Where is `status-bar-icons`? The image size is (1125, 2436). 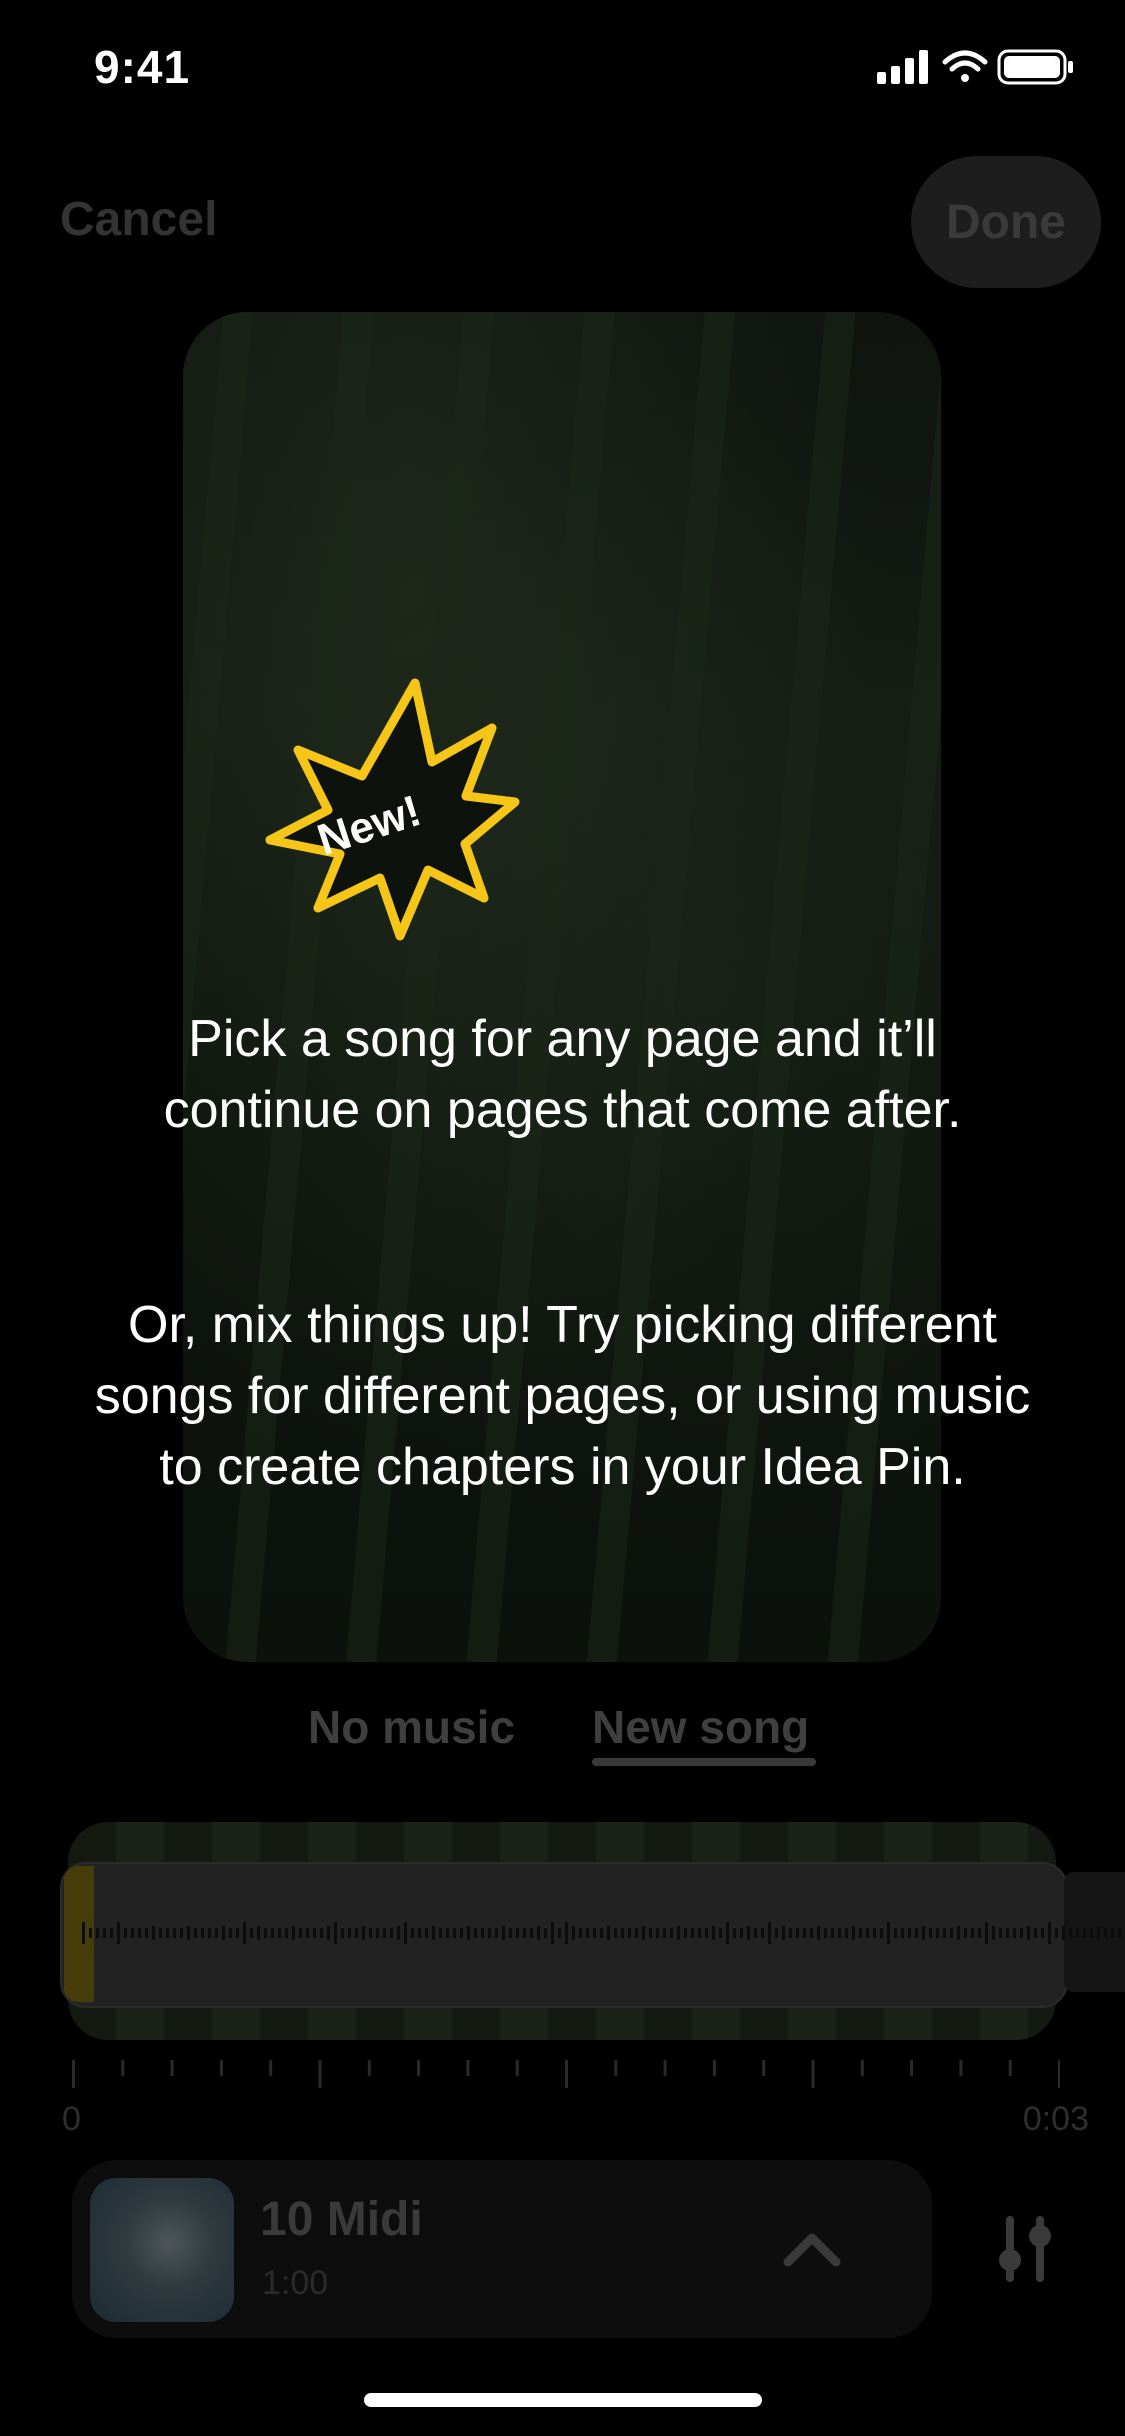
status-bar-icons is located at coordinates (975, 67).